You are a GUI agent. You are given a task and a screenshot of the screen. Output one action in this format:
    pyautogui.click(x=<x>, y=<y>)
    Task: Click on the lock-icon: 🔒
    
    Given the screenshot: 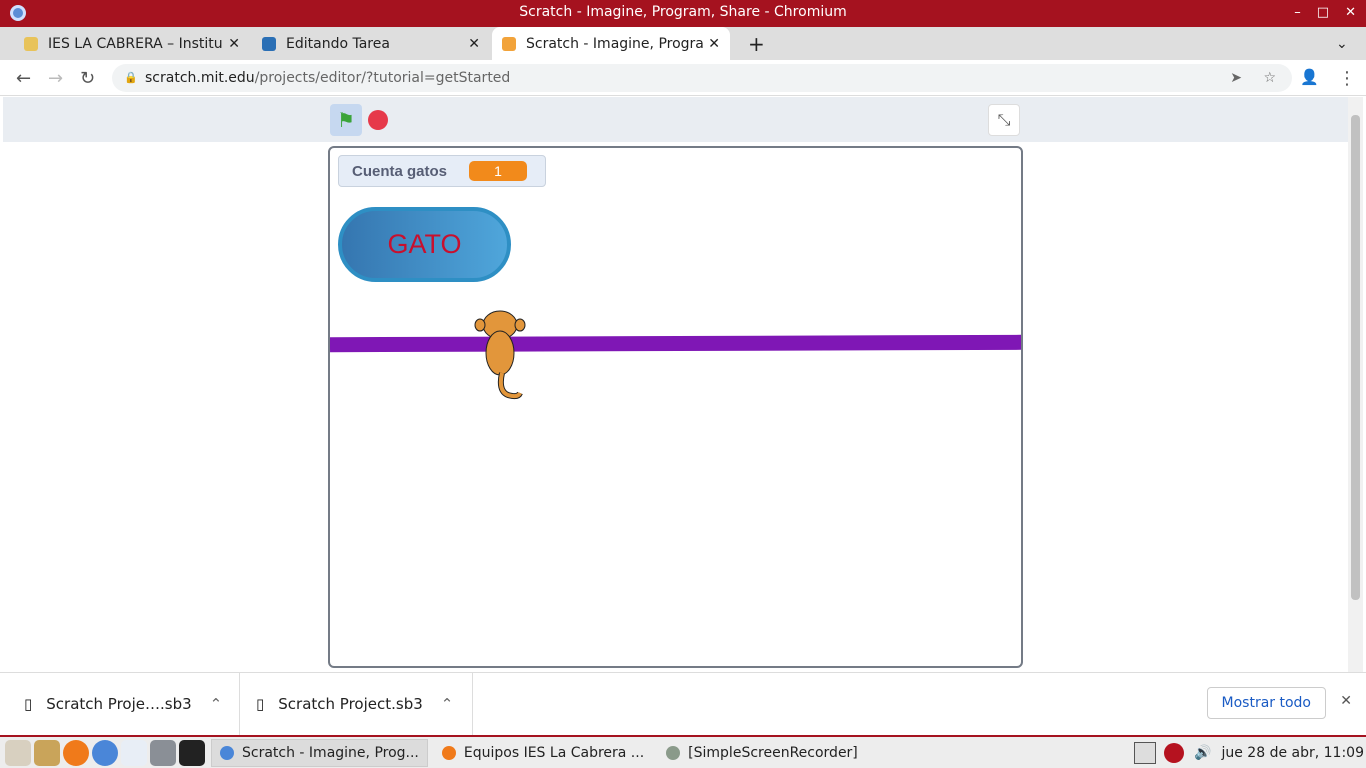 What is the action you would take?
    pyautogui.click(x=131, y=77)
    